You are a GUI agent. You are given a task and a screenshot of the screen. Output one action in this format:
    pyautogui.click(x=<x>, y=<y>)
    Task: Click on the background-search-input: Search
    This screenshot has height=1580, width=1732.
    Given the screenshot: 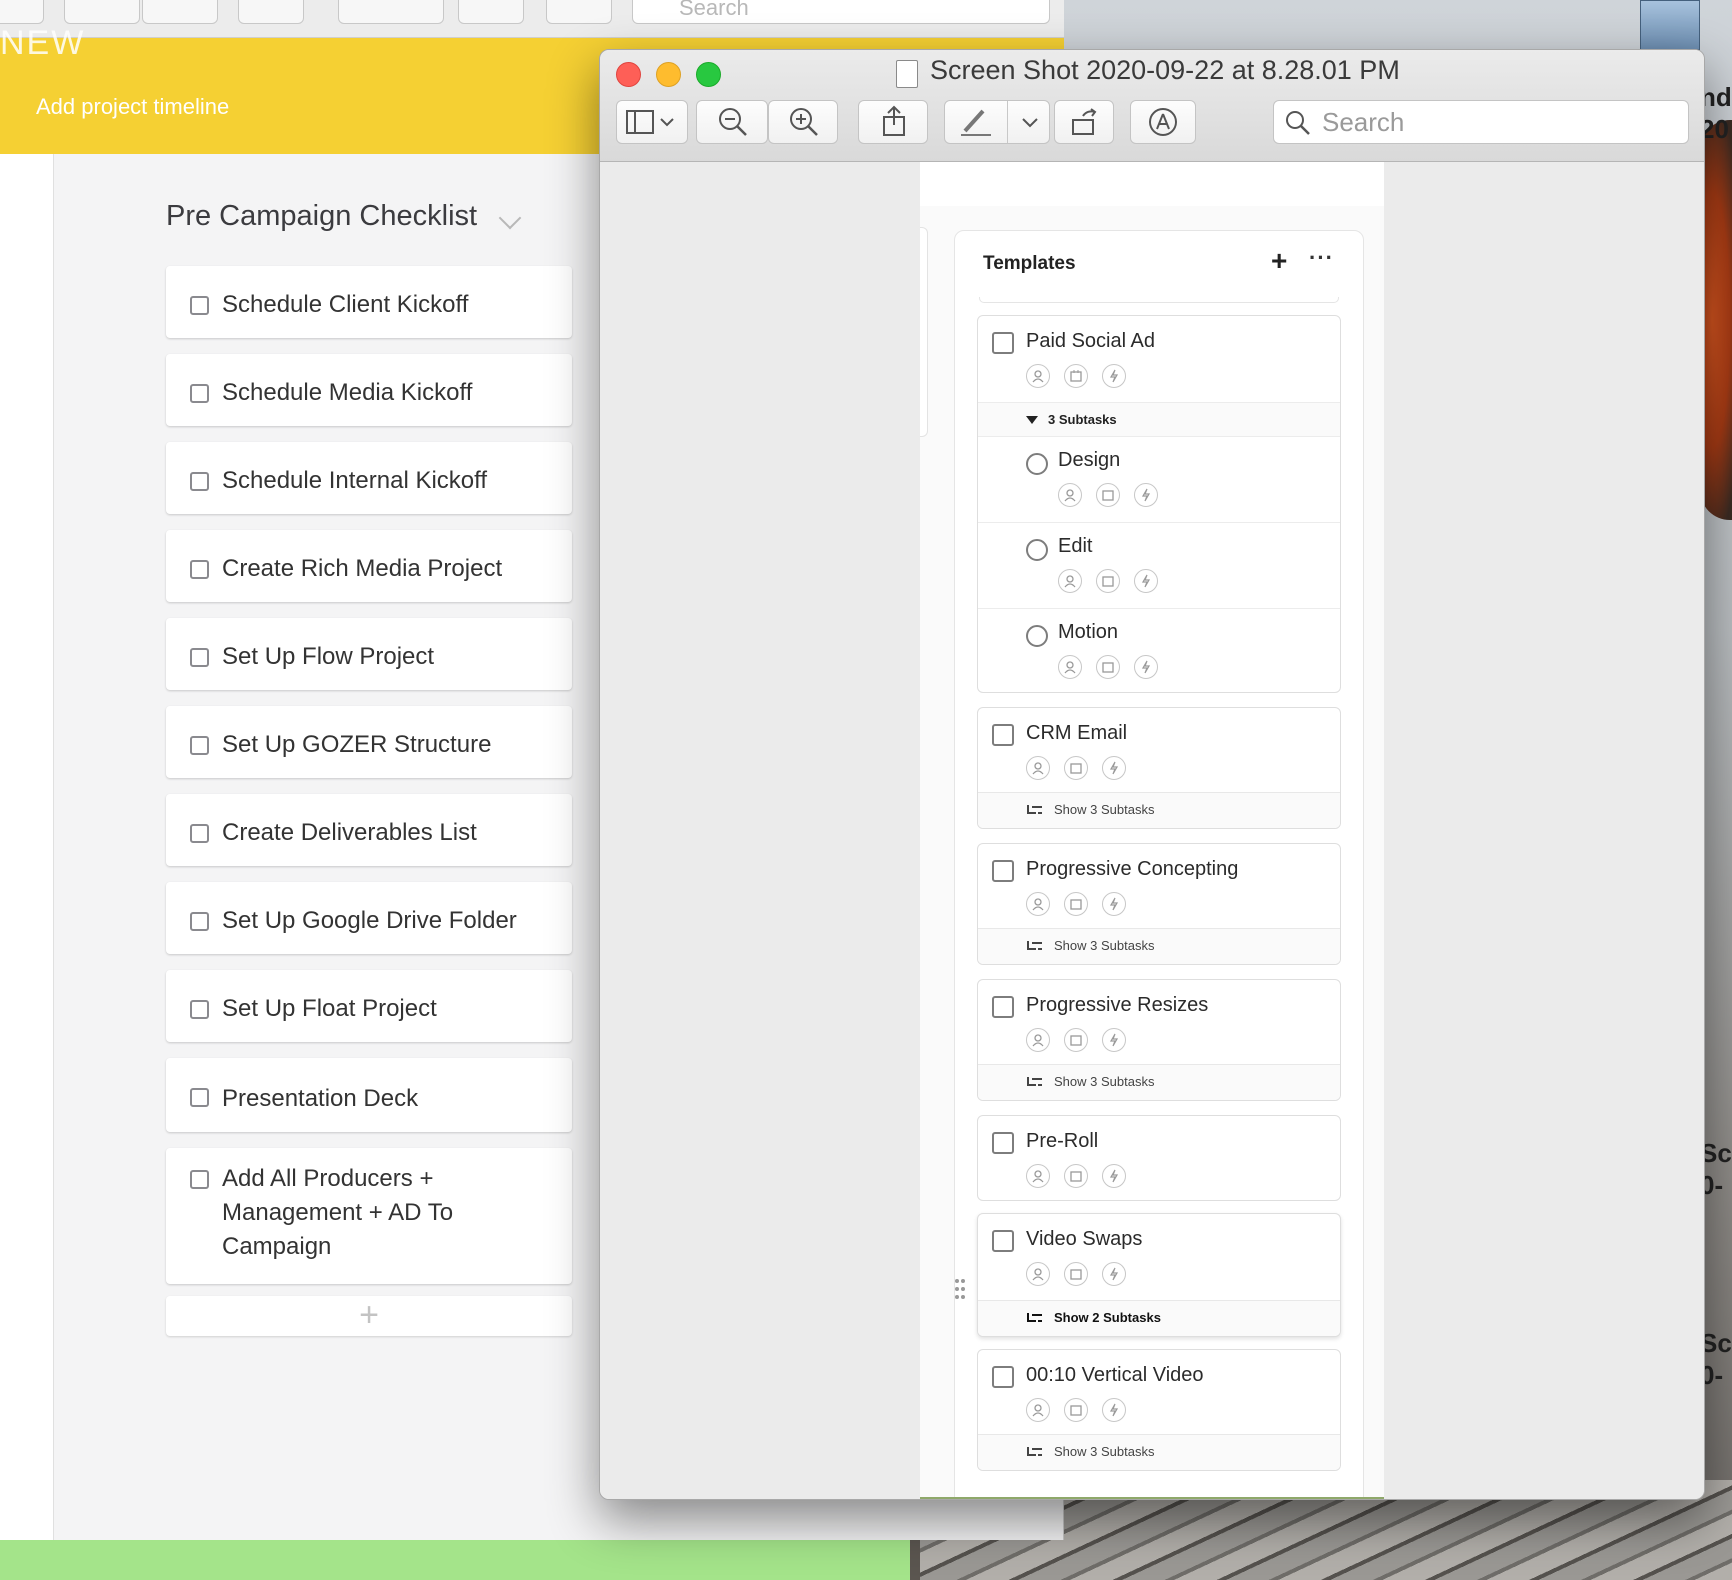 What is the action you would take?
    pyautogui.click(x=841, y=12)
    